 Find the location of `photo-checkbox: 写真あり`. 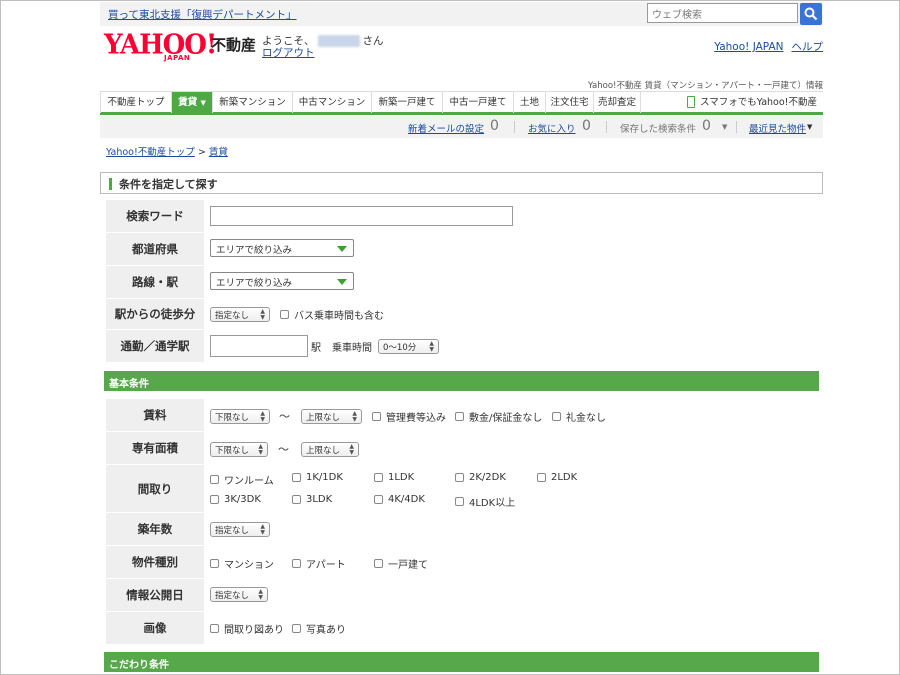

photo-checkbox: 写真あり is located at coordinates (319, 628).